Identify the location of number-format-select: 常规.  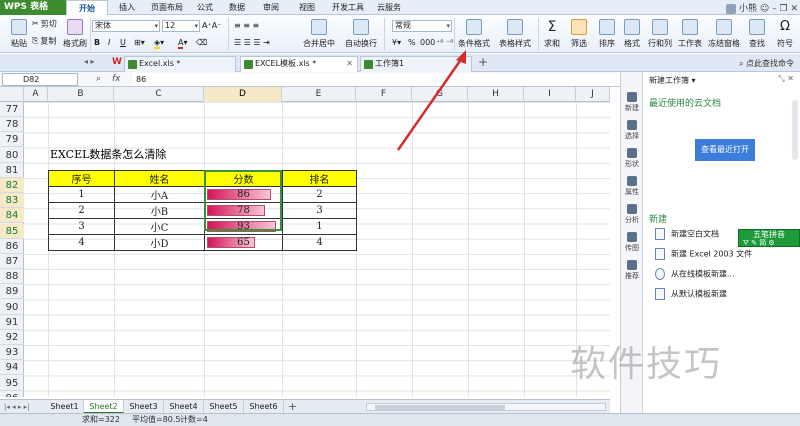
(422, 26).